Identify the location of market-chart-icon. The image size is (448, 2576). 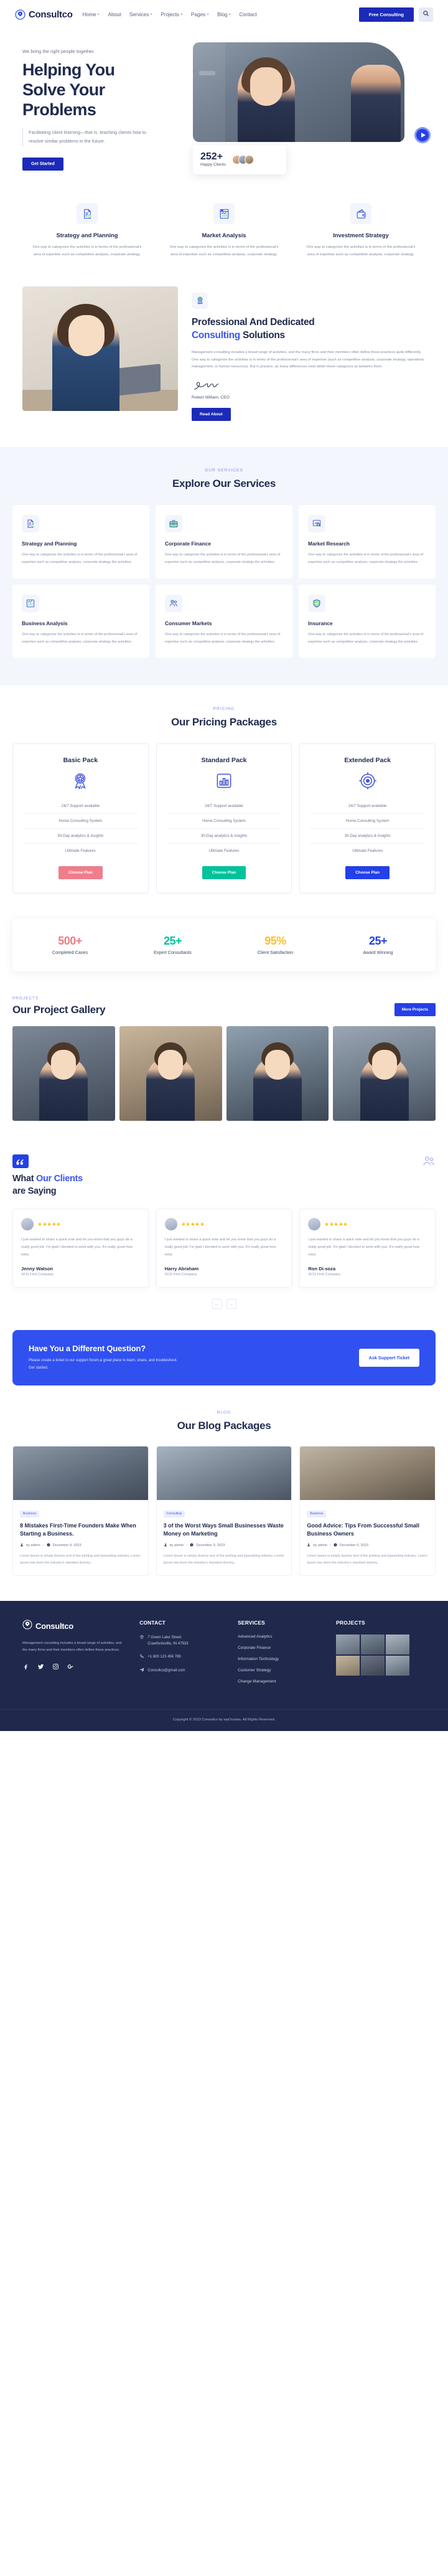
(224, 214).